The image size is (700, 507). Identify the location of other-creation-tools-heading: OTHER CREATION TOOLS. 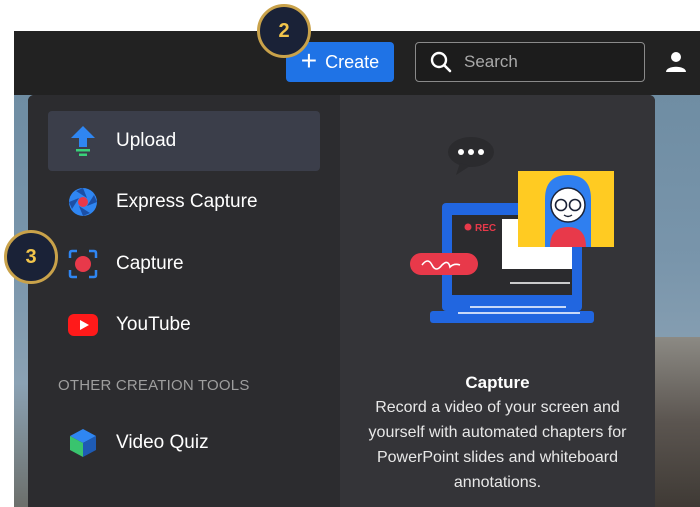
(154, 385).